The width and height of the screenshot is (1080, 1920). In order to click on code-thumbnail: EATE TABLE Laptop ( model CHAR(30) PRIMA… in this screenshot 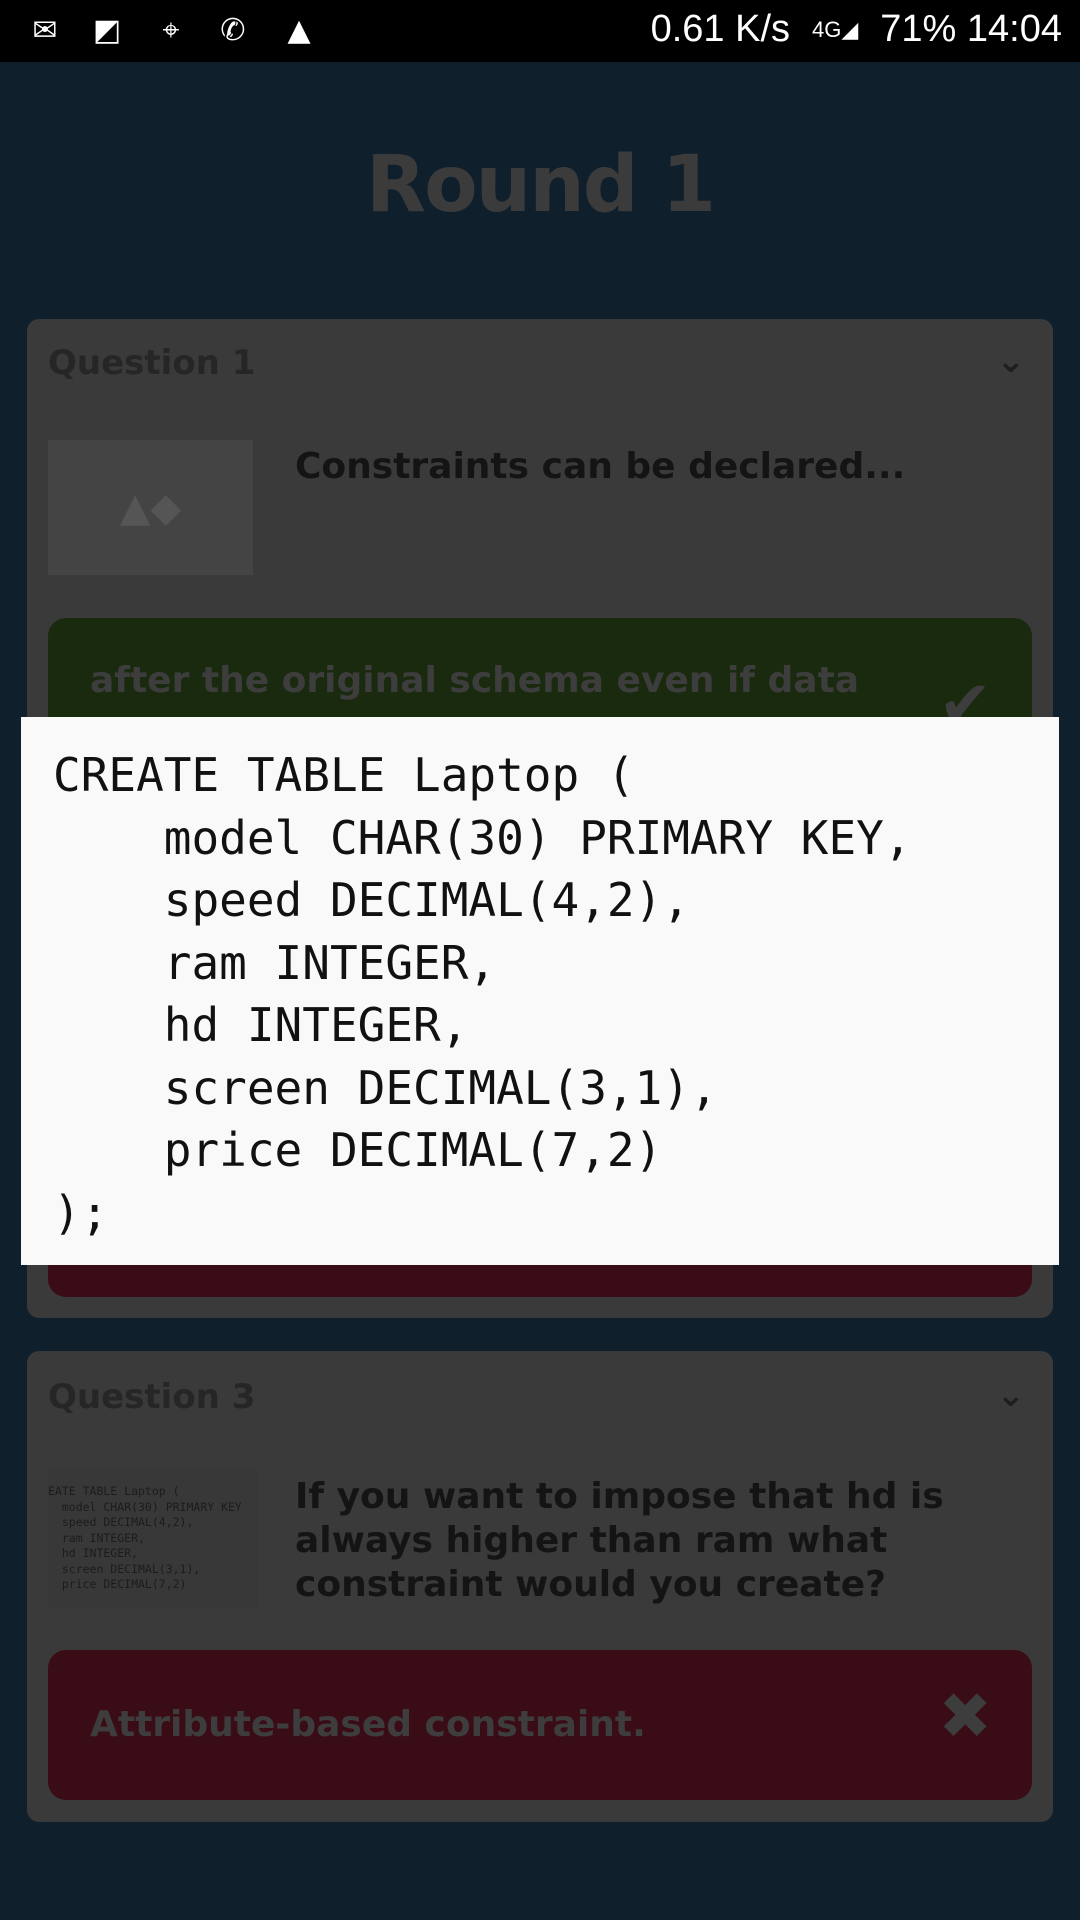, I will do `click(153, 1538)`.